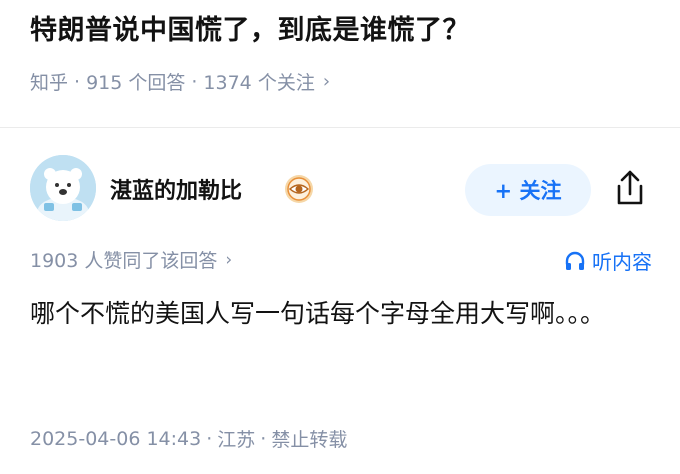 The width and height of the screenshot is (680, 474). I want to click on share-icon, so click(630, 188).